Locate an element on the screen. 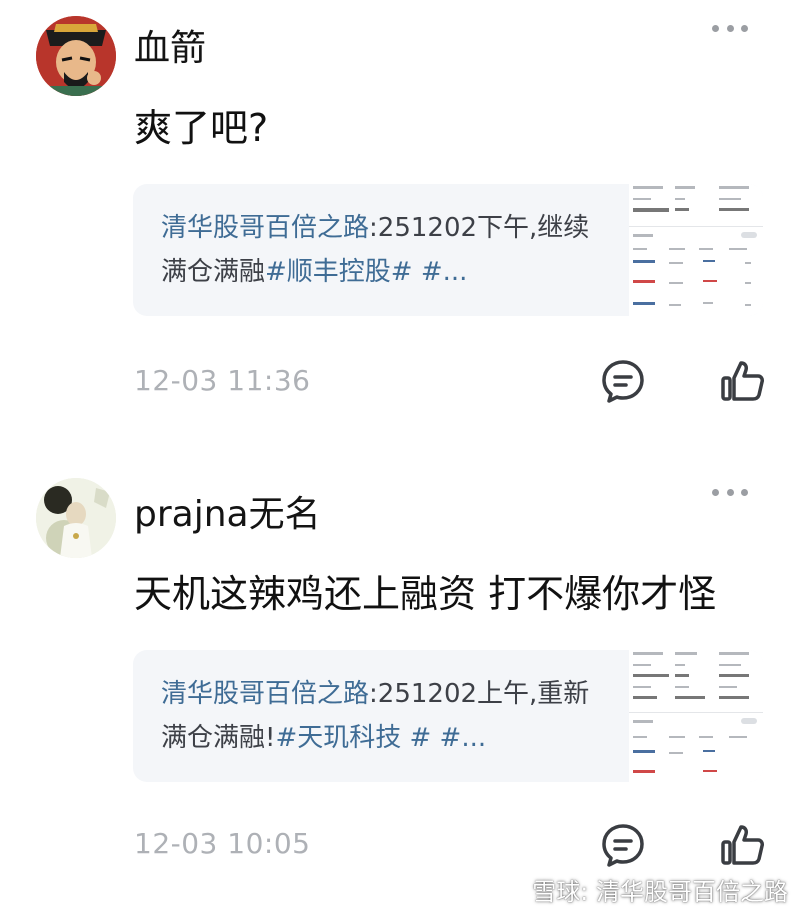 This screenshot has height=913, width=800. comment-text: 天机这辣鸡还上融资 打不爆你才怪 is located at coordinates (425, 594).